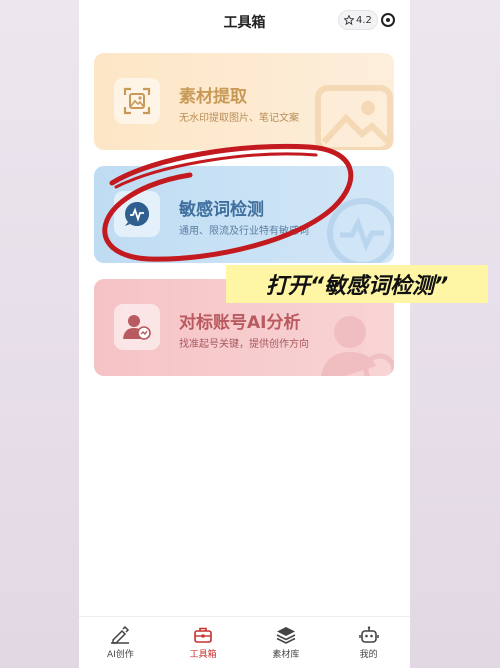 The height and width of the screenshot is (668, 500). What do you see at coordinates (368, 655) in the screenshot?
I see `tab-label: 我的` at bounding box center [368, 655].